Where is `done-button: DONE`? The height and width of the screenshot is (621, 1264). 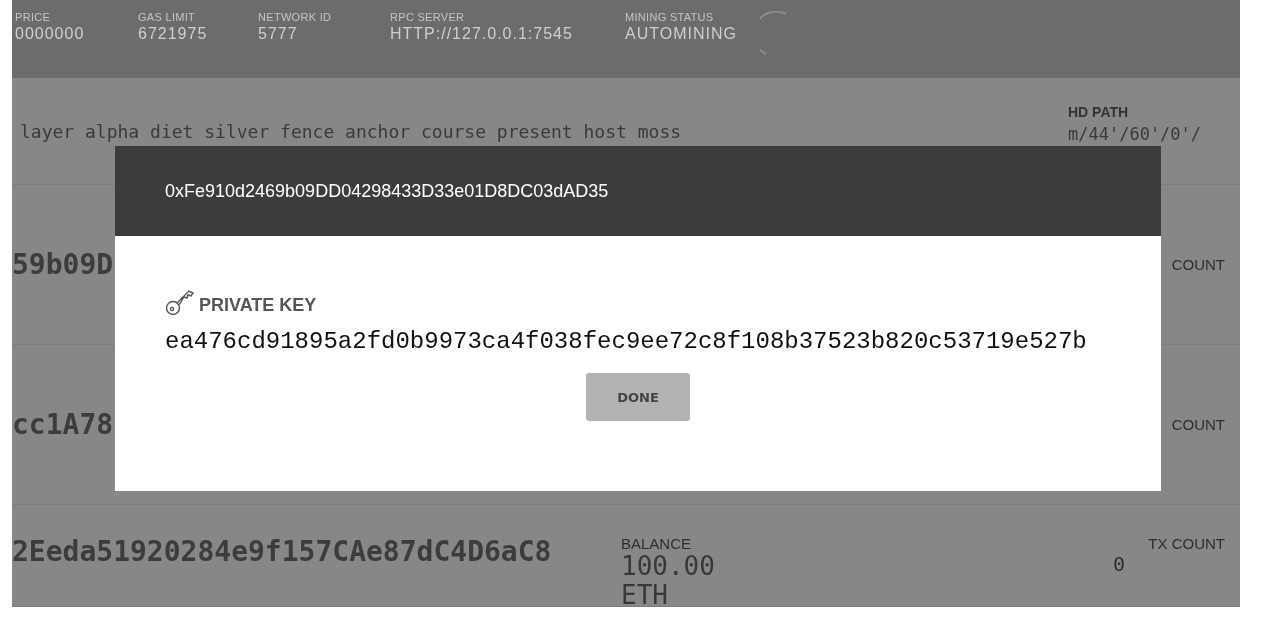
done-button: DONE is located at coordinates (638, 397).